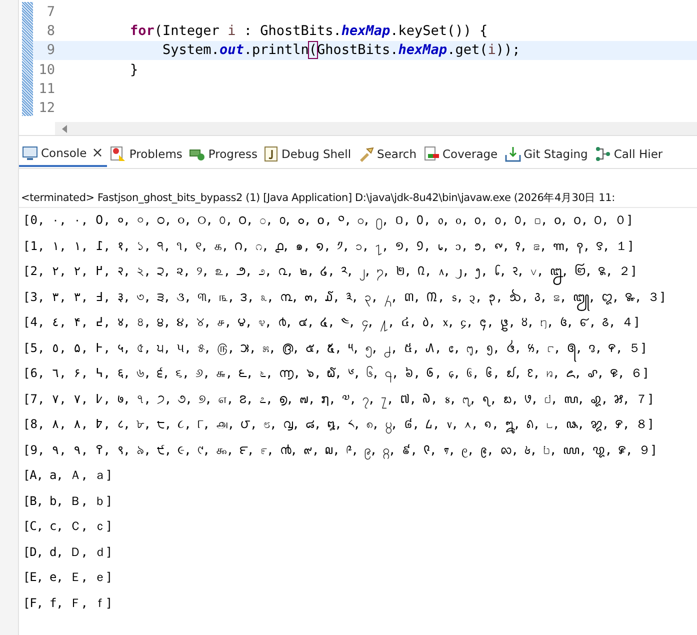  Describe the element at coordinates (51, 12) in the screenshot. I see `line-number: 7` at that location.